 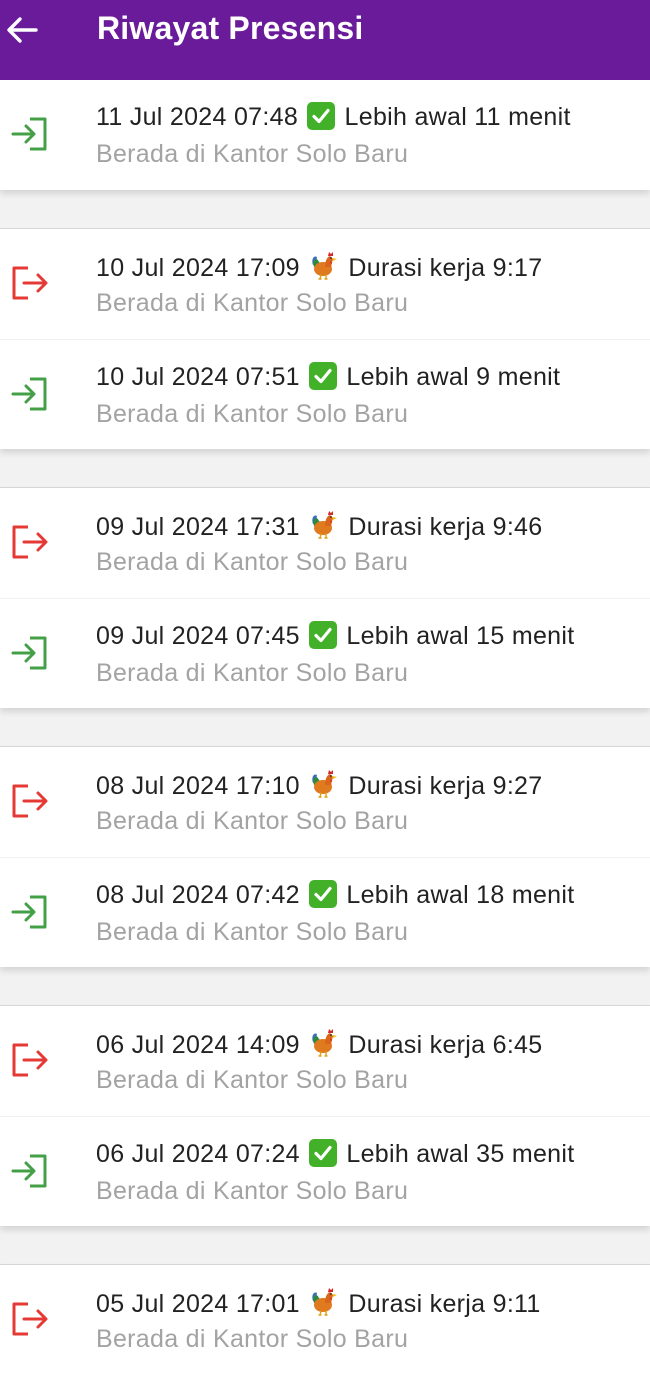 I want to click on arrow-left-icon, so click(x=22, y=30).